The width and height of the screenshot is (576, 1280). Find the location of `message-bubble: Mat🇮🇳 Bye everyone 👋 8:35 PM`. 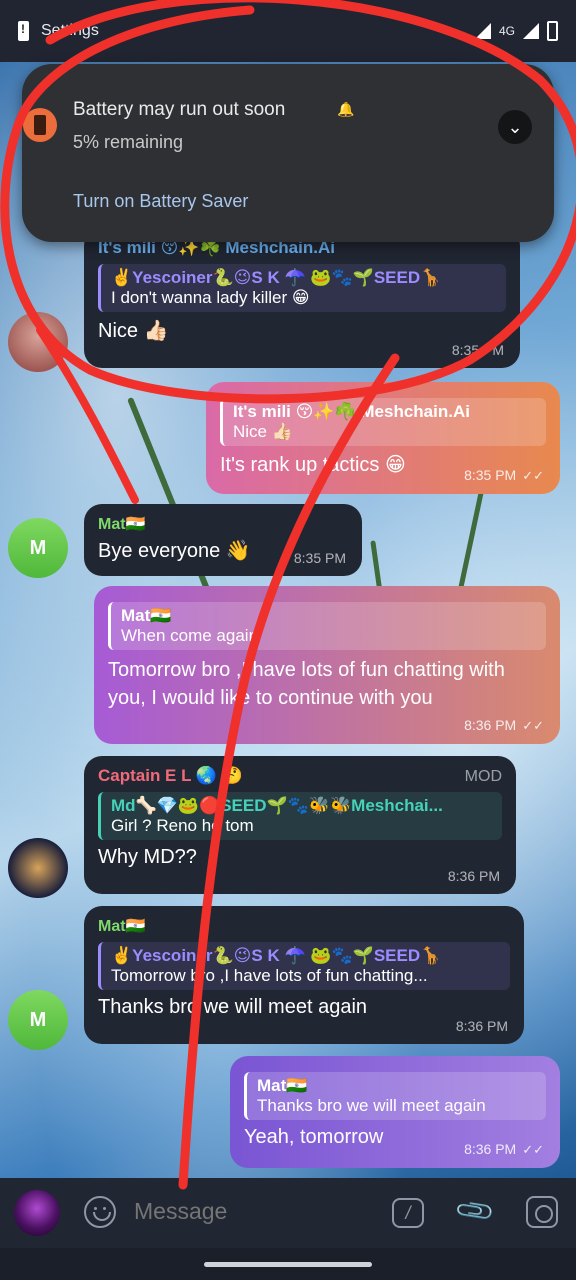

message-bubble: Mat🇮🇳 Bye everyone 👋 8:35 PM is located at coordinates (223, 540).